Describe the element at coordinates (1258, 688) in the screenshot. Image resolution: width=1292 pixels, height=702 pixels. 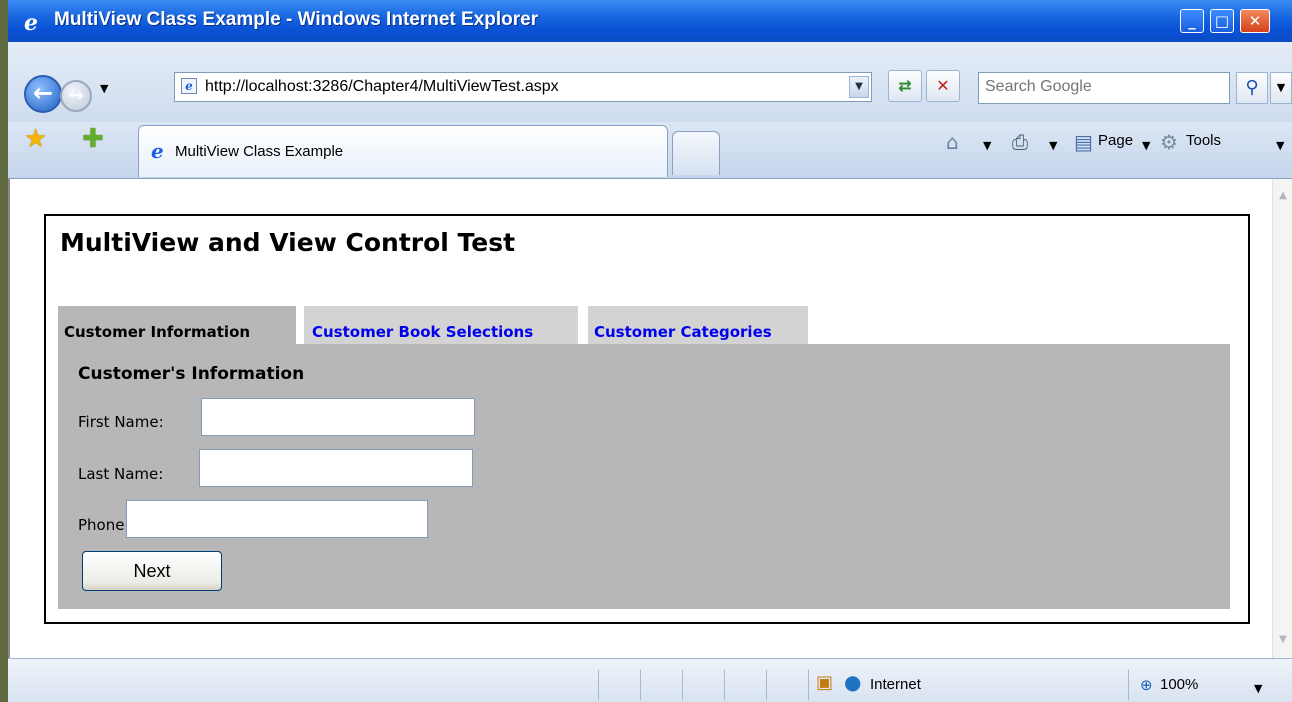
I see `zoom-dropdown-icon: ▼` at that location.